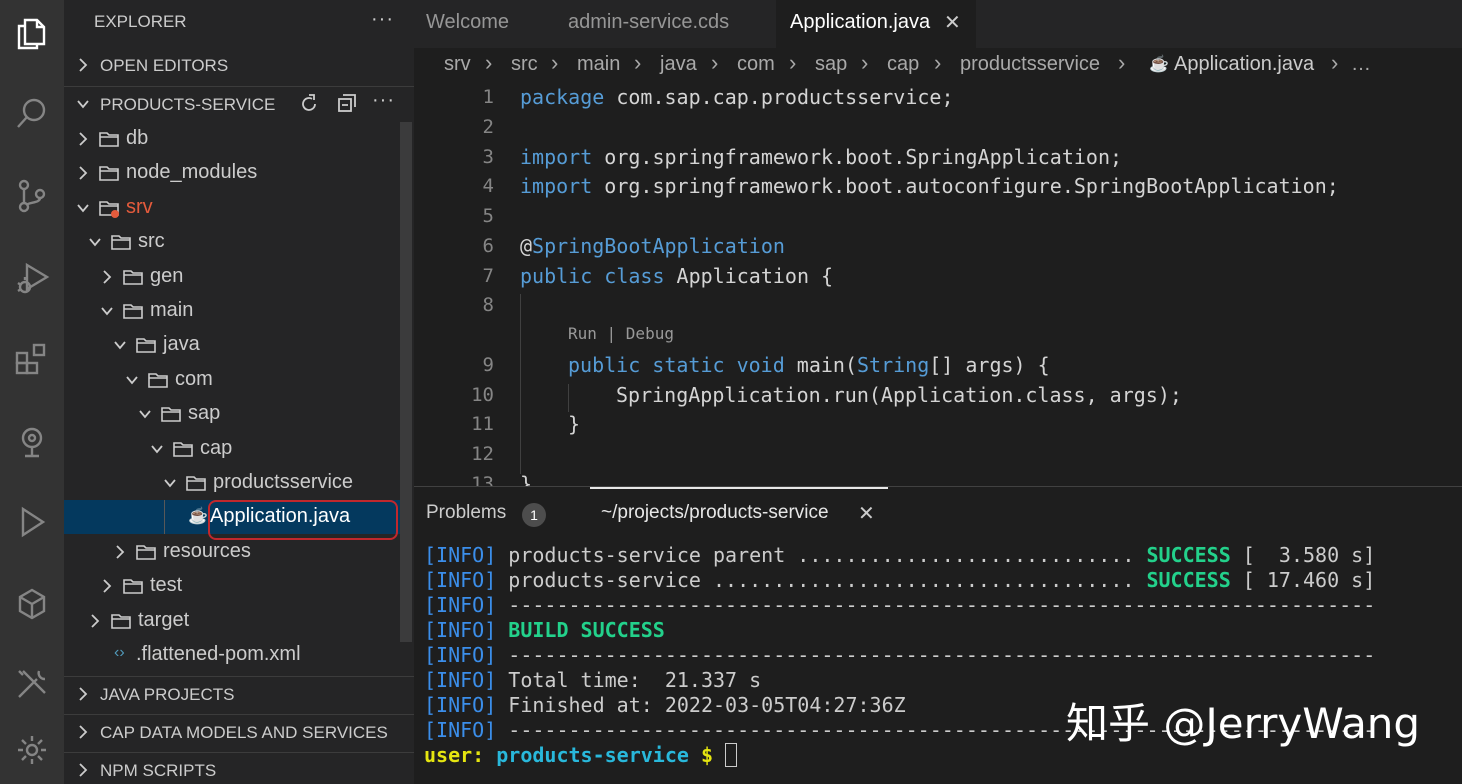  Describe the element at coordinates (678, 64) in the screenshot. I see `breadcrumb-segment: java` at that location.